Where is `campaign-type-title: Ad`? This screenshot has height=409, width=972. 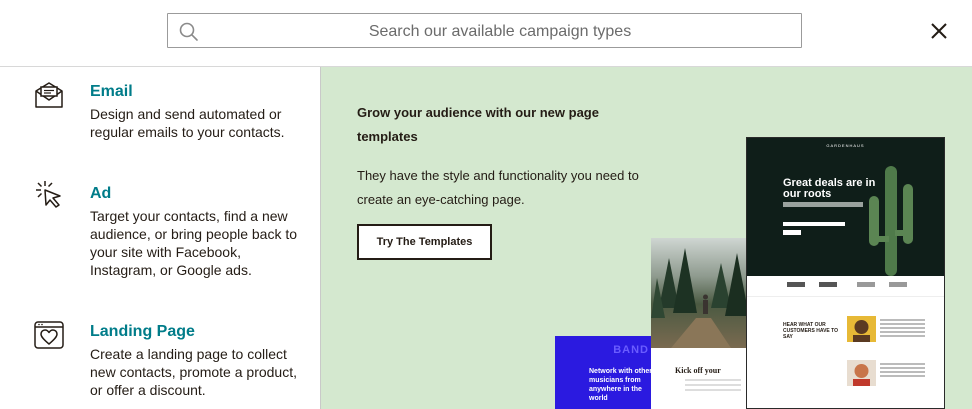 campaign-type-title: Ad is located at coordinates (101, 193).